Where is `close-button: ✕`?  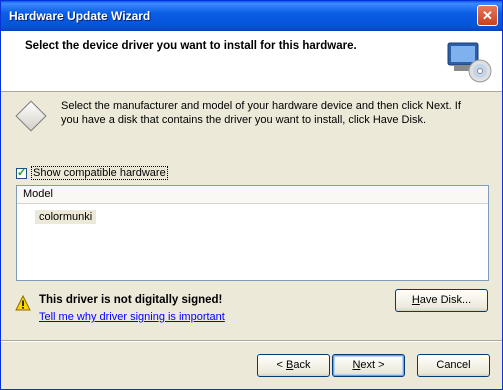 close-button: ✕ is located at coordinates (487, 15).